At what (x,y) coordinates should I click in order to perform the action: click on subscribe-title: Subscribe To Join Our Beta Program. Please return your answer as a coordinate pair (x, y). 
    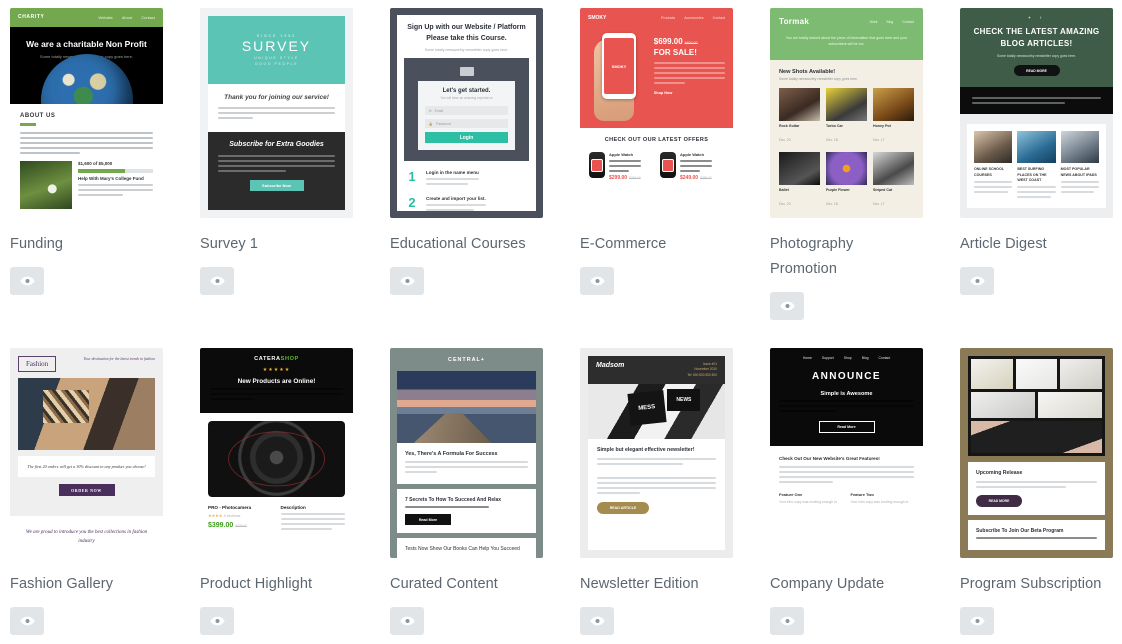
    Looking at the image, I should click on (1020, 531).